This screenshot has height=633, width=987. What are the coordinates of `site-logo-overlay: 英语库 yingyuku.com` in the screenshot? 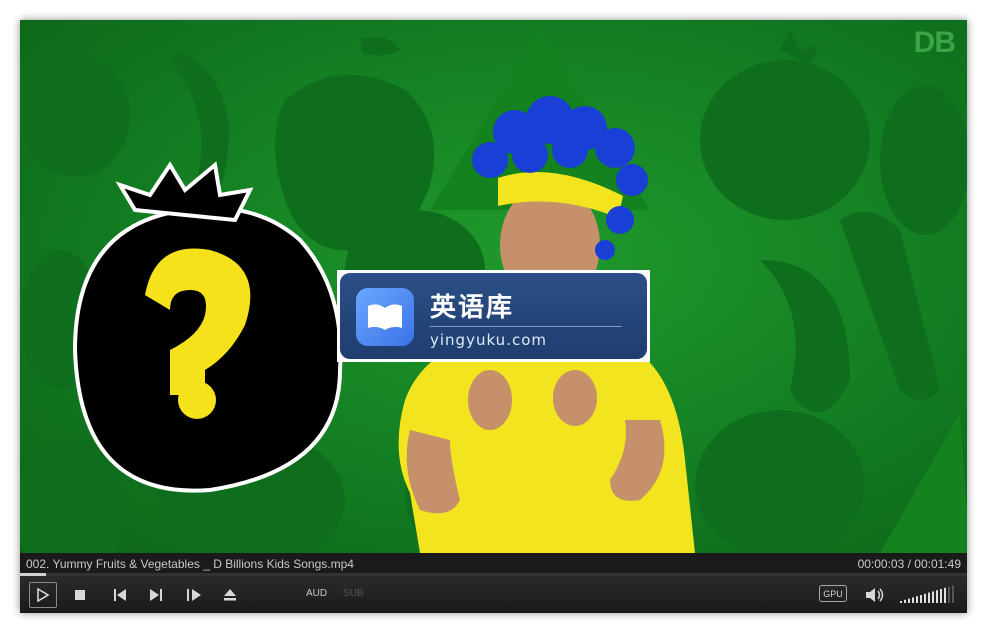 It's located at (493, 316).